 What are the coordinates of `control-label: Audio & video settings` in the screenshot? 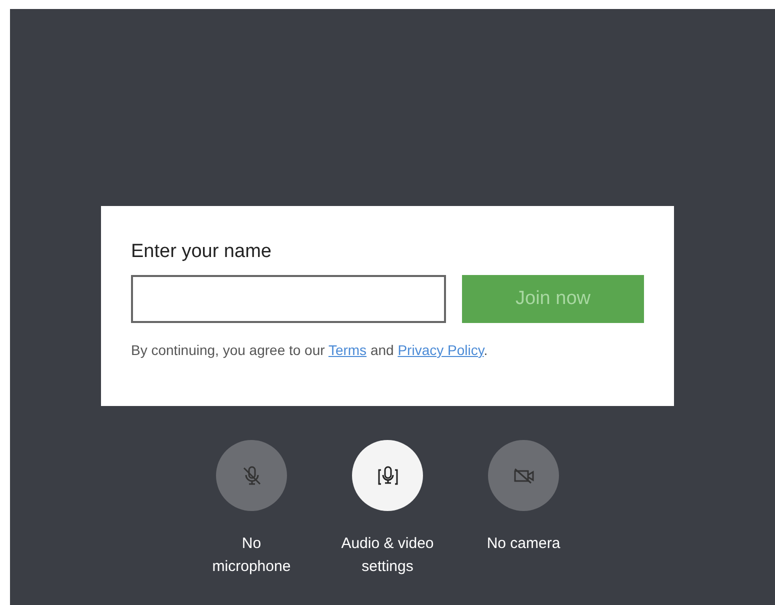 It's located at (387, 555).